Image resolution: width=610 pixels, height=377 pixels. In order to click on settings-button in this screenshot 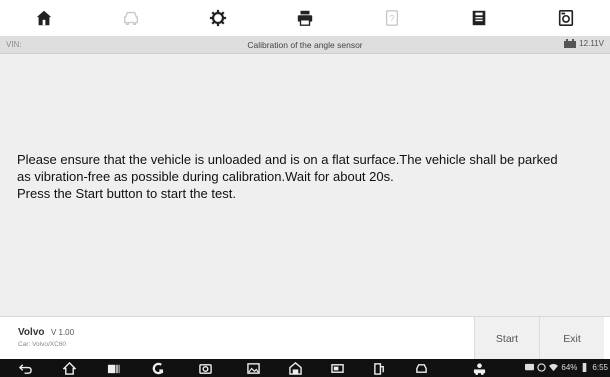, I will do `click(217, 18)`.